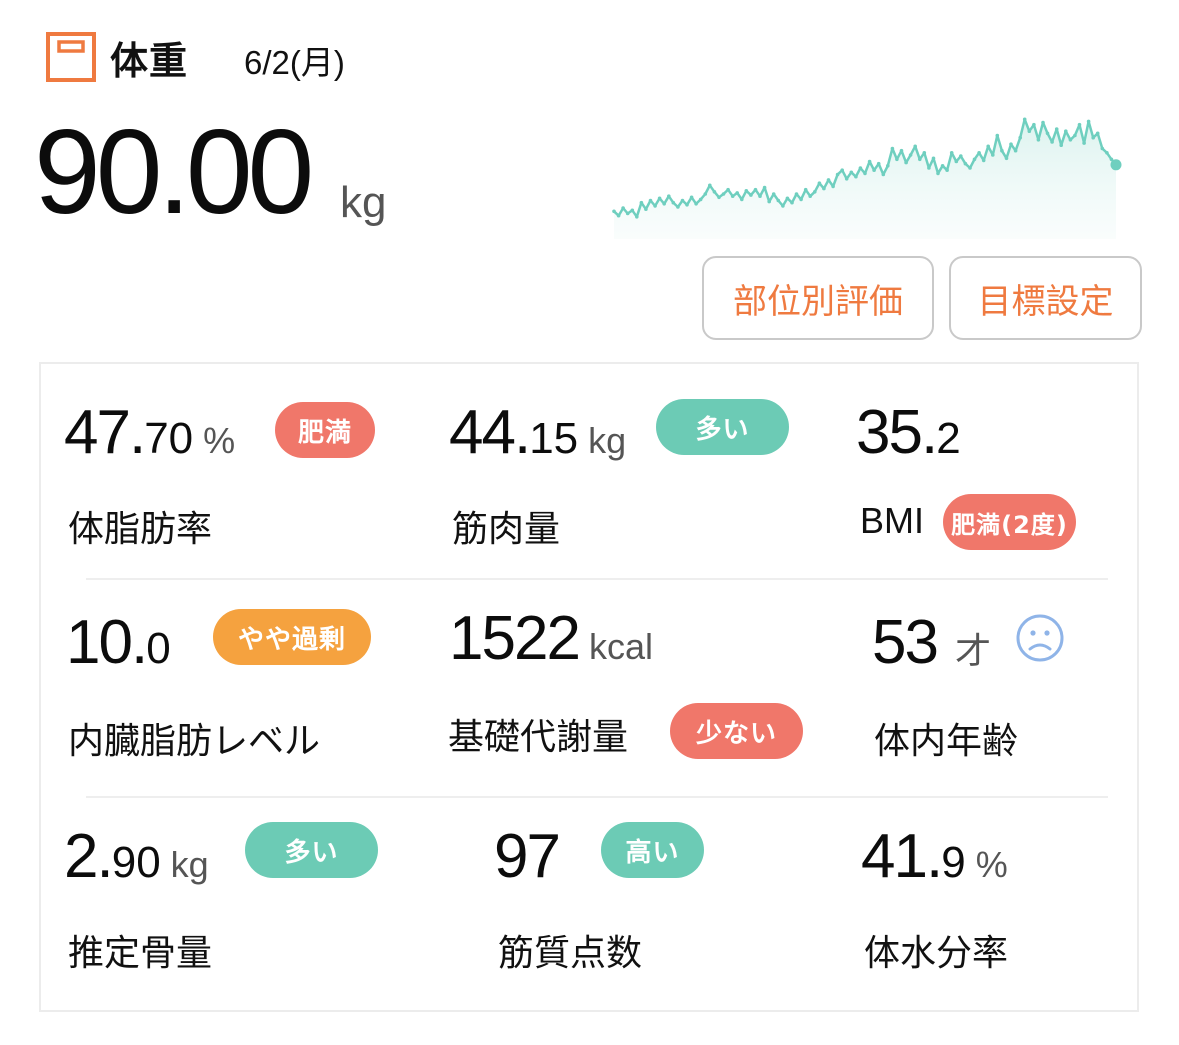 This screenshot has height=1045, width=1179. I want to click on goal-setting-button: 目標設定, so click(1045, 298).